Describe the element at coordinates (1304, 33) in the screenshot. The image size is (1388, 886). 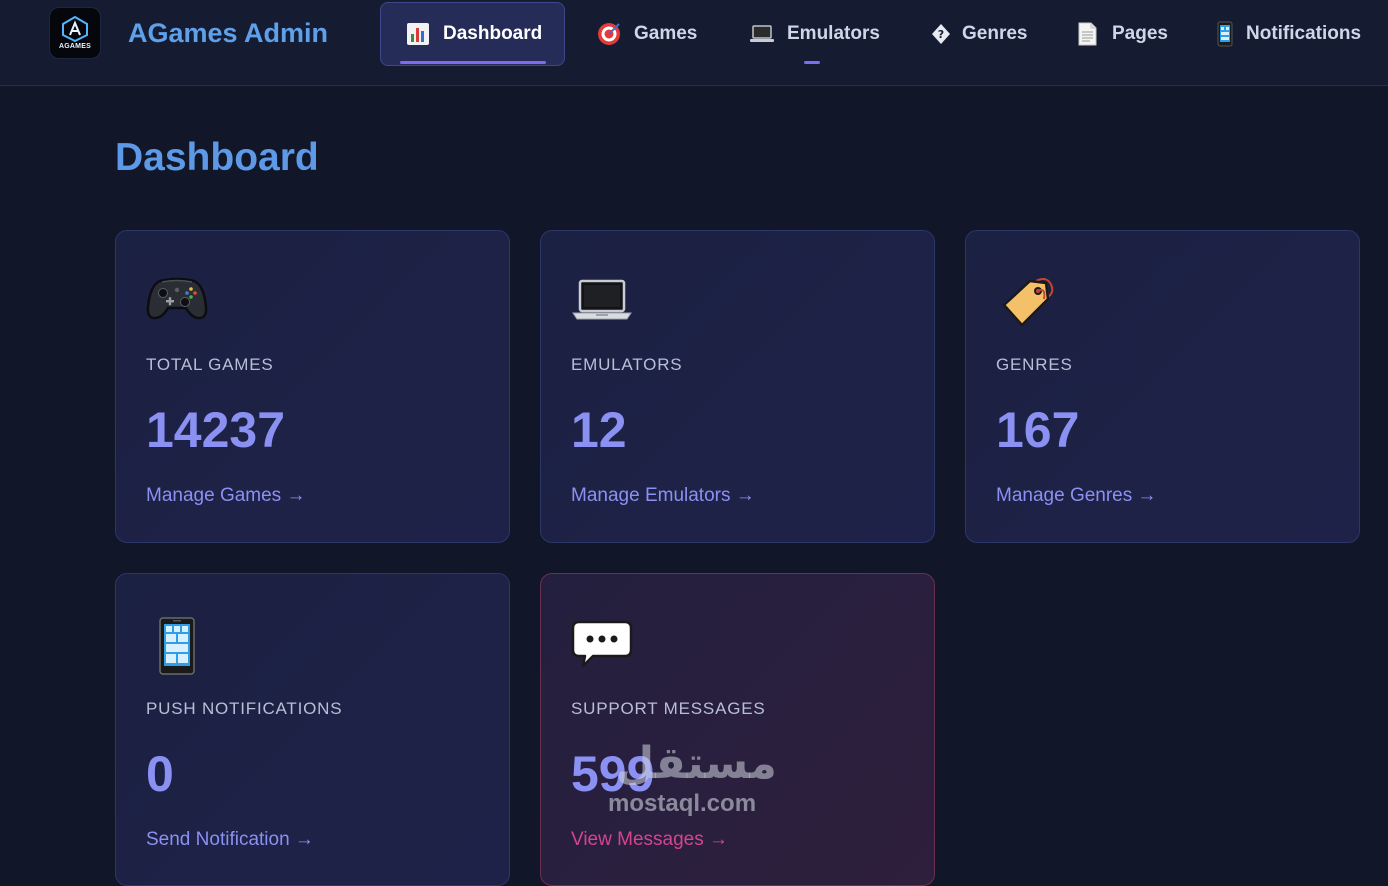
I see `nav-label-notifications: Notifications` at that location.